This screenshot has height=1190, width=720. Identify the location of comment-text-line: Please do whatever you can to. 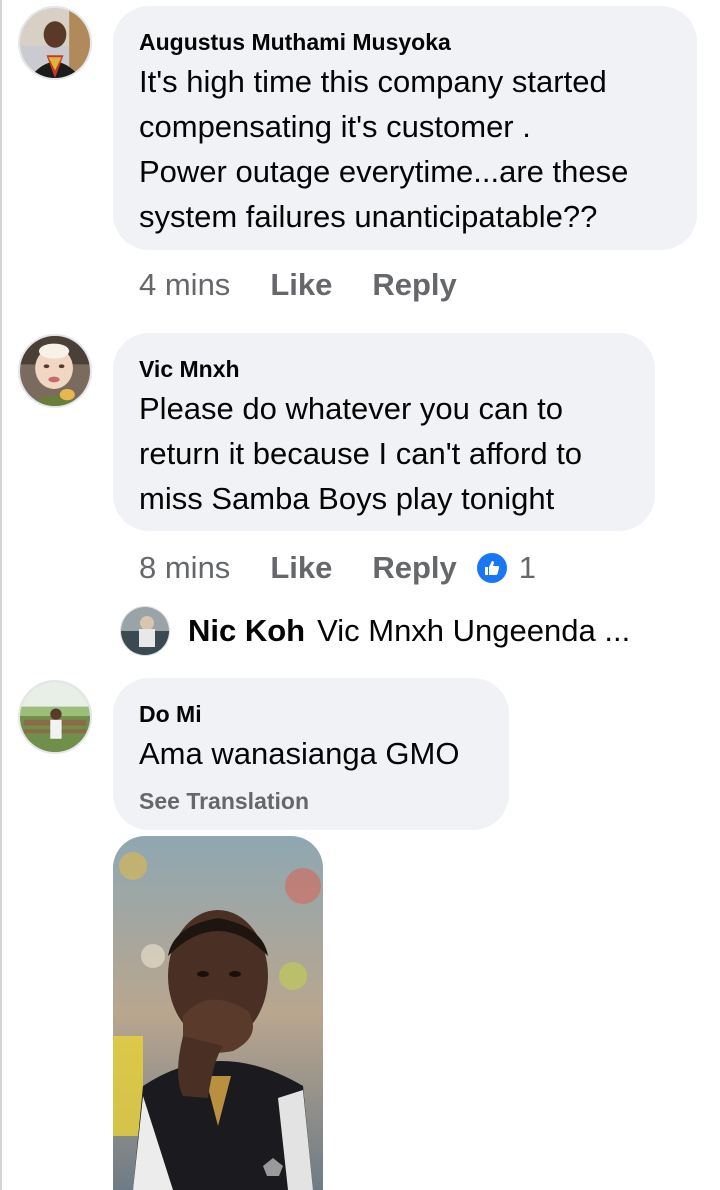
(351, 408).